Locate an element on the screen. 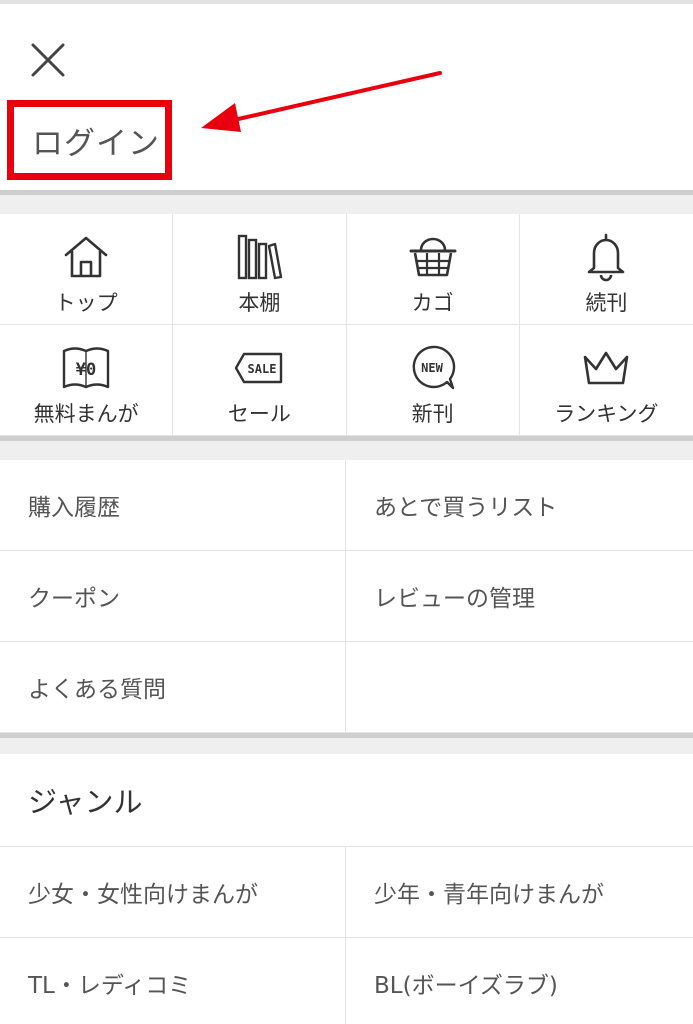 This screenshot has width=693, height=1024. new-badge-icon: NEW is located at coordinates (433, 367).